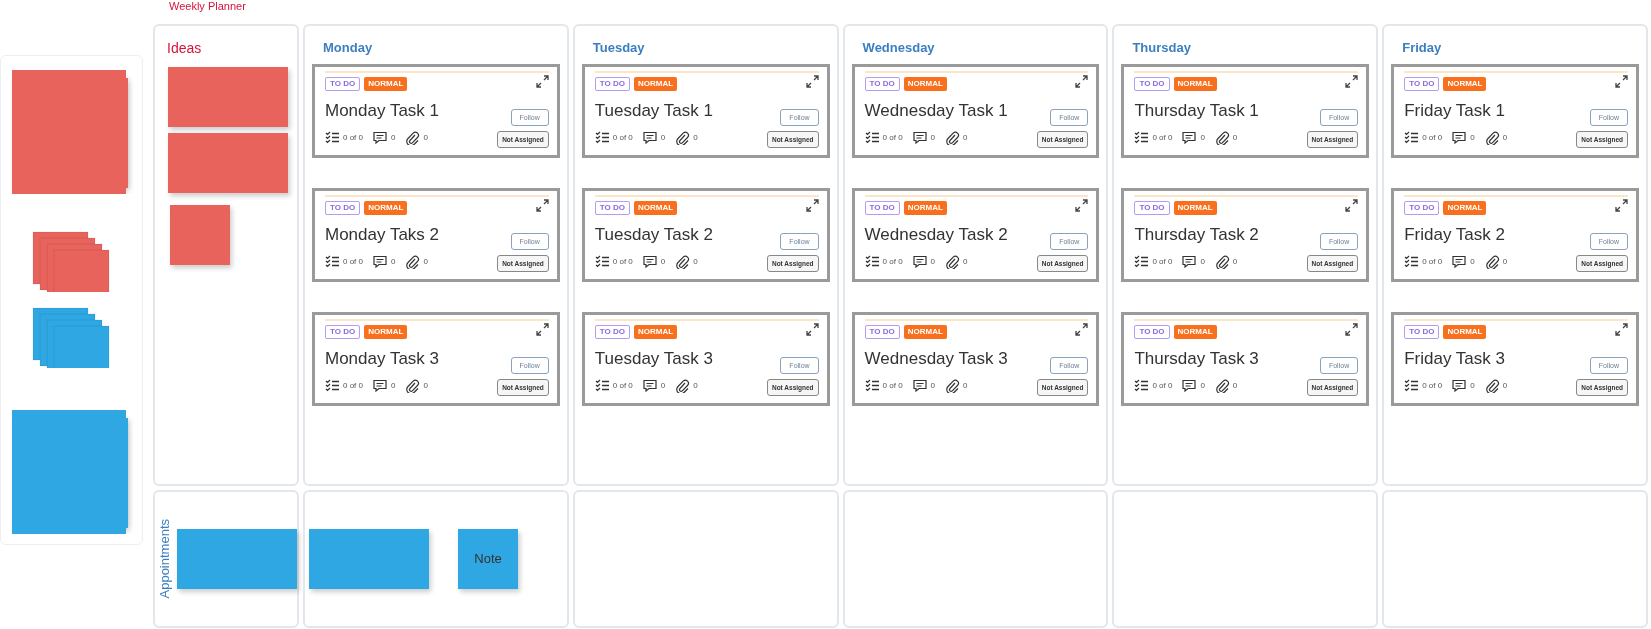 This screenshot has height=629, width=1651. Describe the element at coordinates (654, 110) in the screenshot. I see `task-title: Tuesday Task 1` at that location.